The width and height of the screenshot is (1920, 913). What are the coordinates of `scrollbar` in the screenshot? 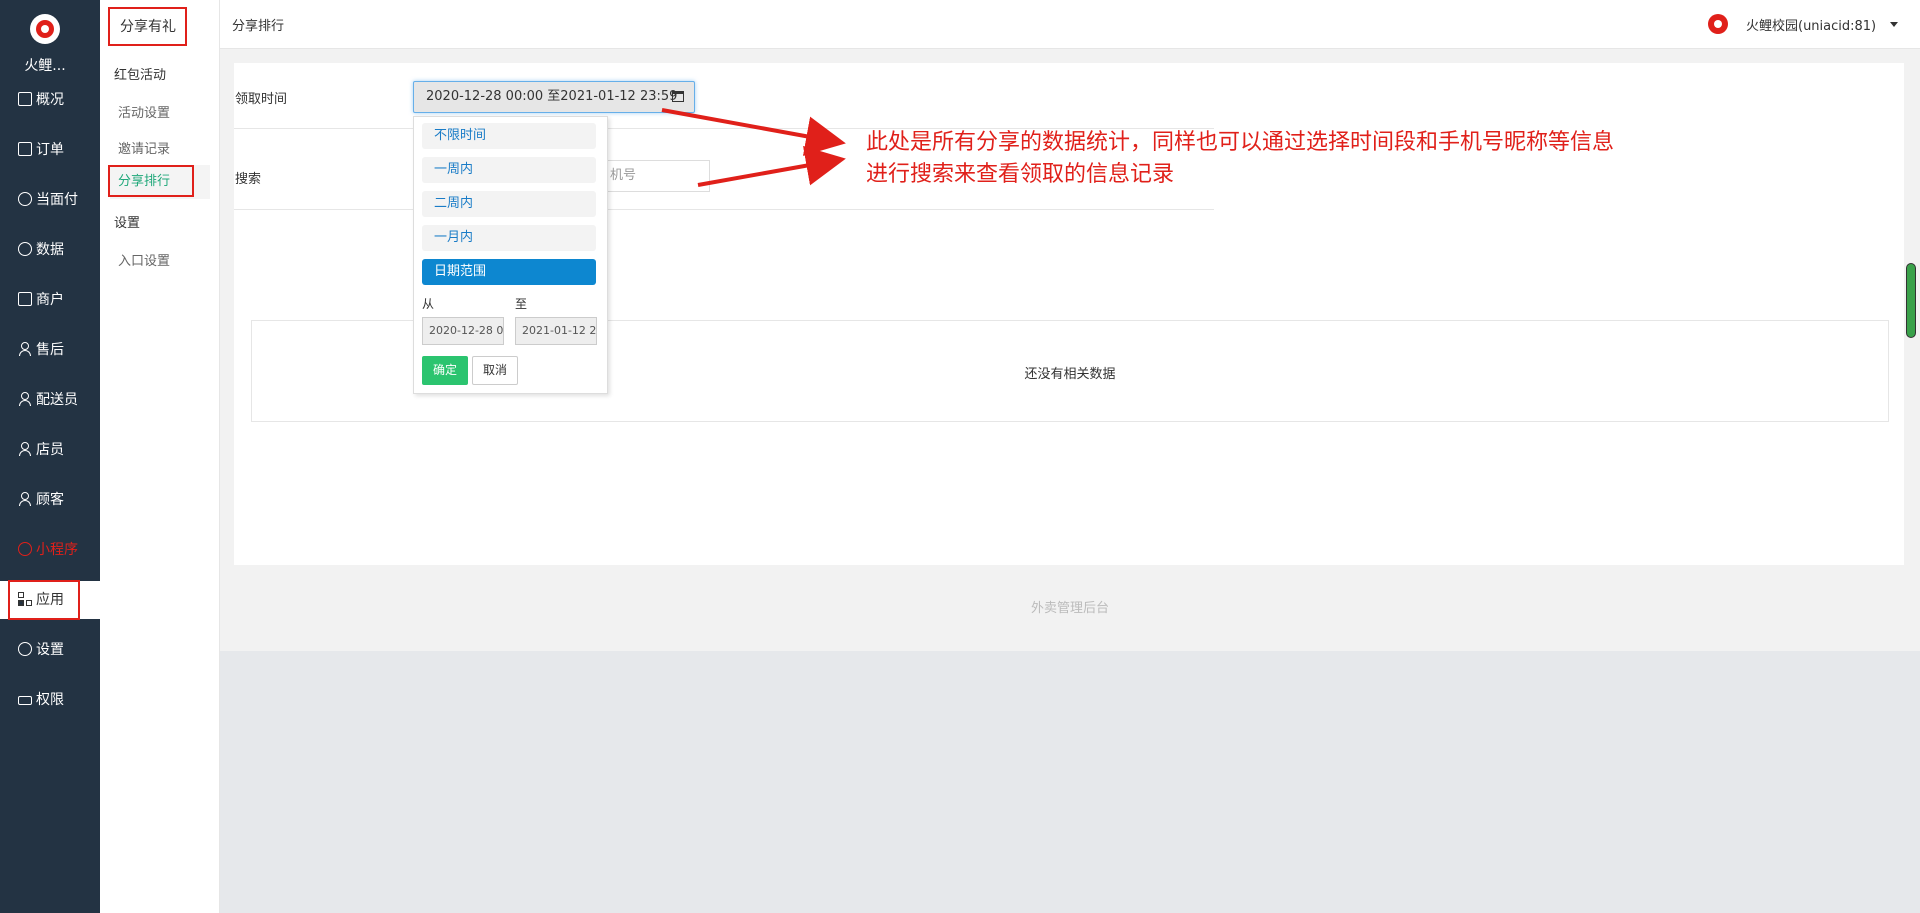 It's located at (1911, 300).